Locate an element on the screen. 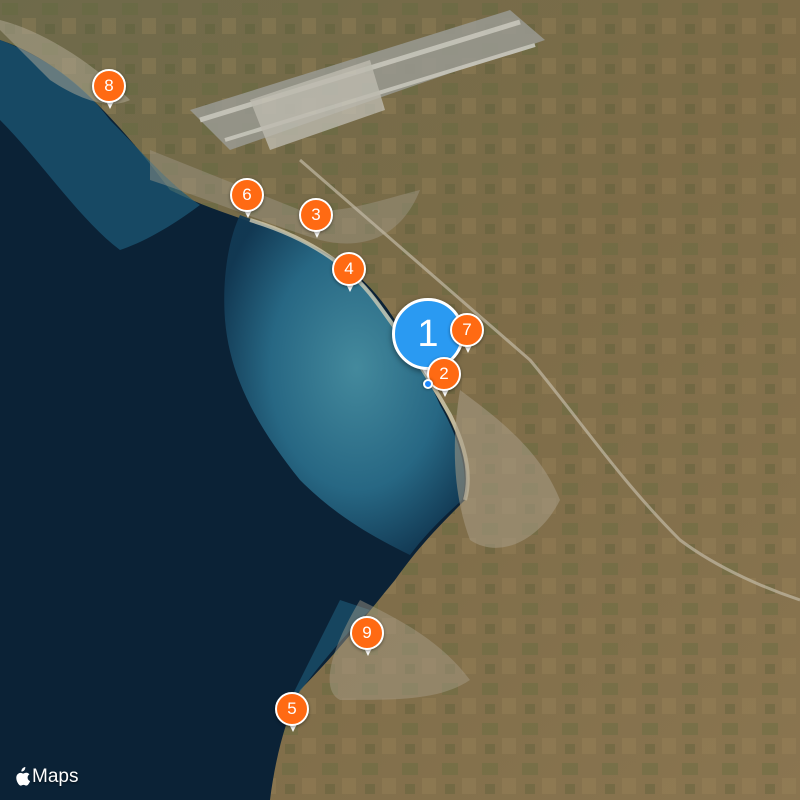 Image resolution: width=800 pixels, height=800 pixels. map-pin-9: 9 is located at coordinates (368, 638).